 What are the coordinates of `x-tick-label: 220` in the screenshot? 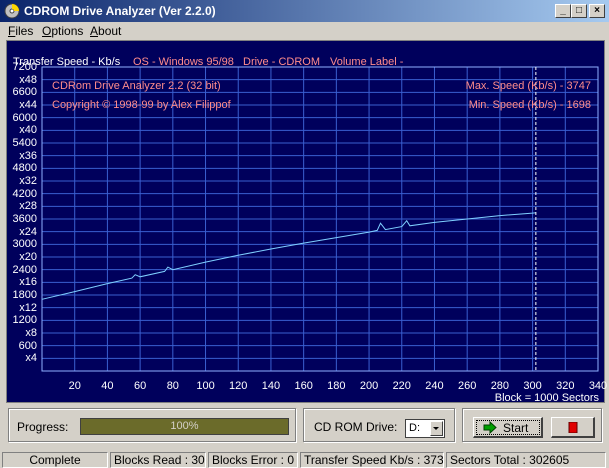 It's located at (401, 386).